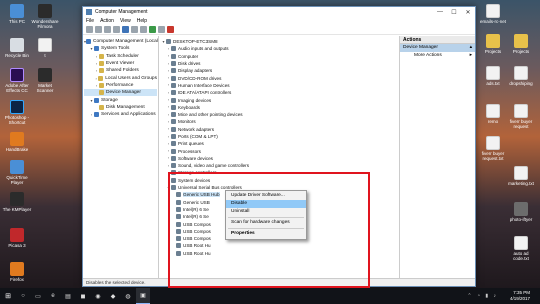  Describe the element at coordinates (142, 21) in the screenshot. I see `menu-help: Help` at that location.